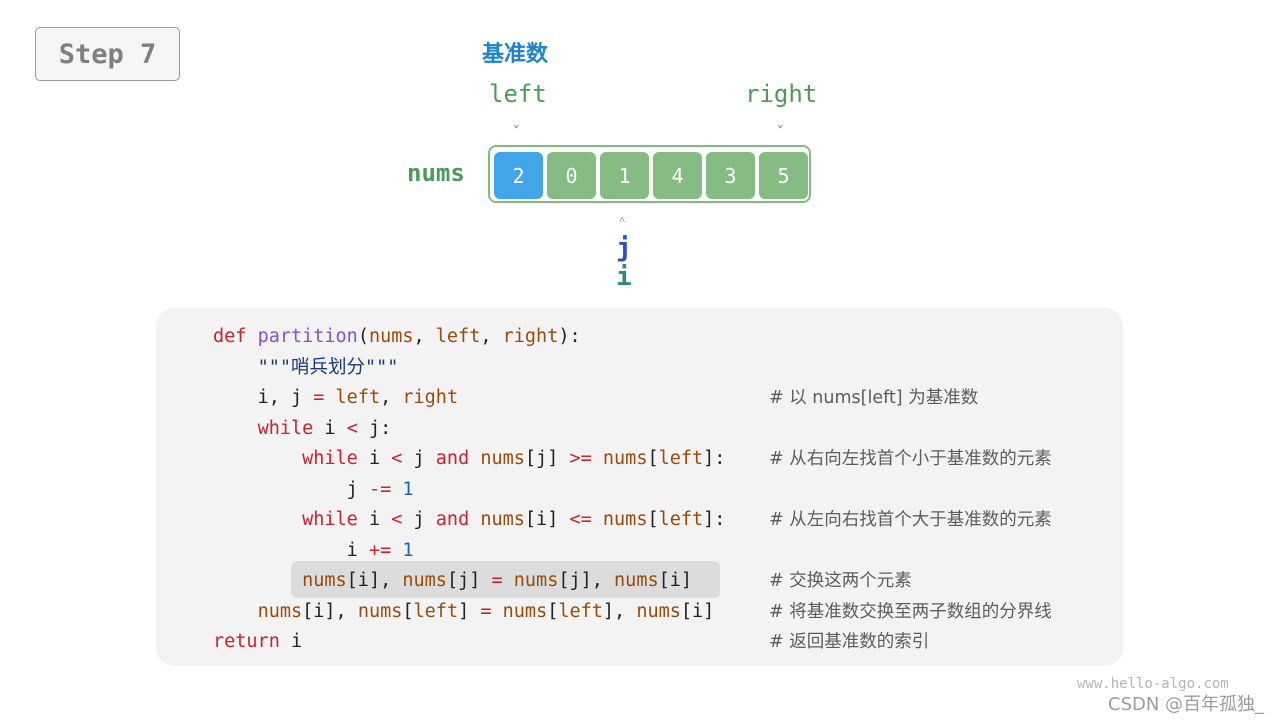 The width and height of the screenshot is (1280, 720). What do you see at coordinates (840, 581) in the screenshot?
I see `code-comment: # 交换这两个元素` at bounding box center [840, 581].